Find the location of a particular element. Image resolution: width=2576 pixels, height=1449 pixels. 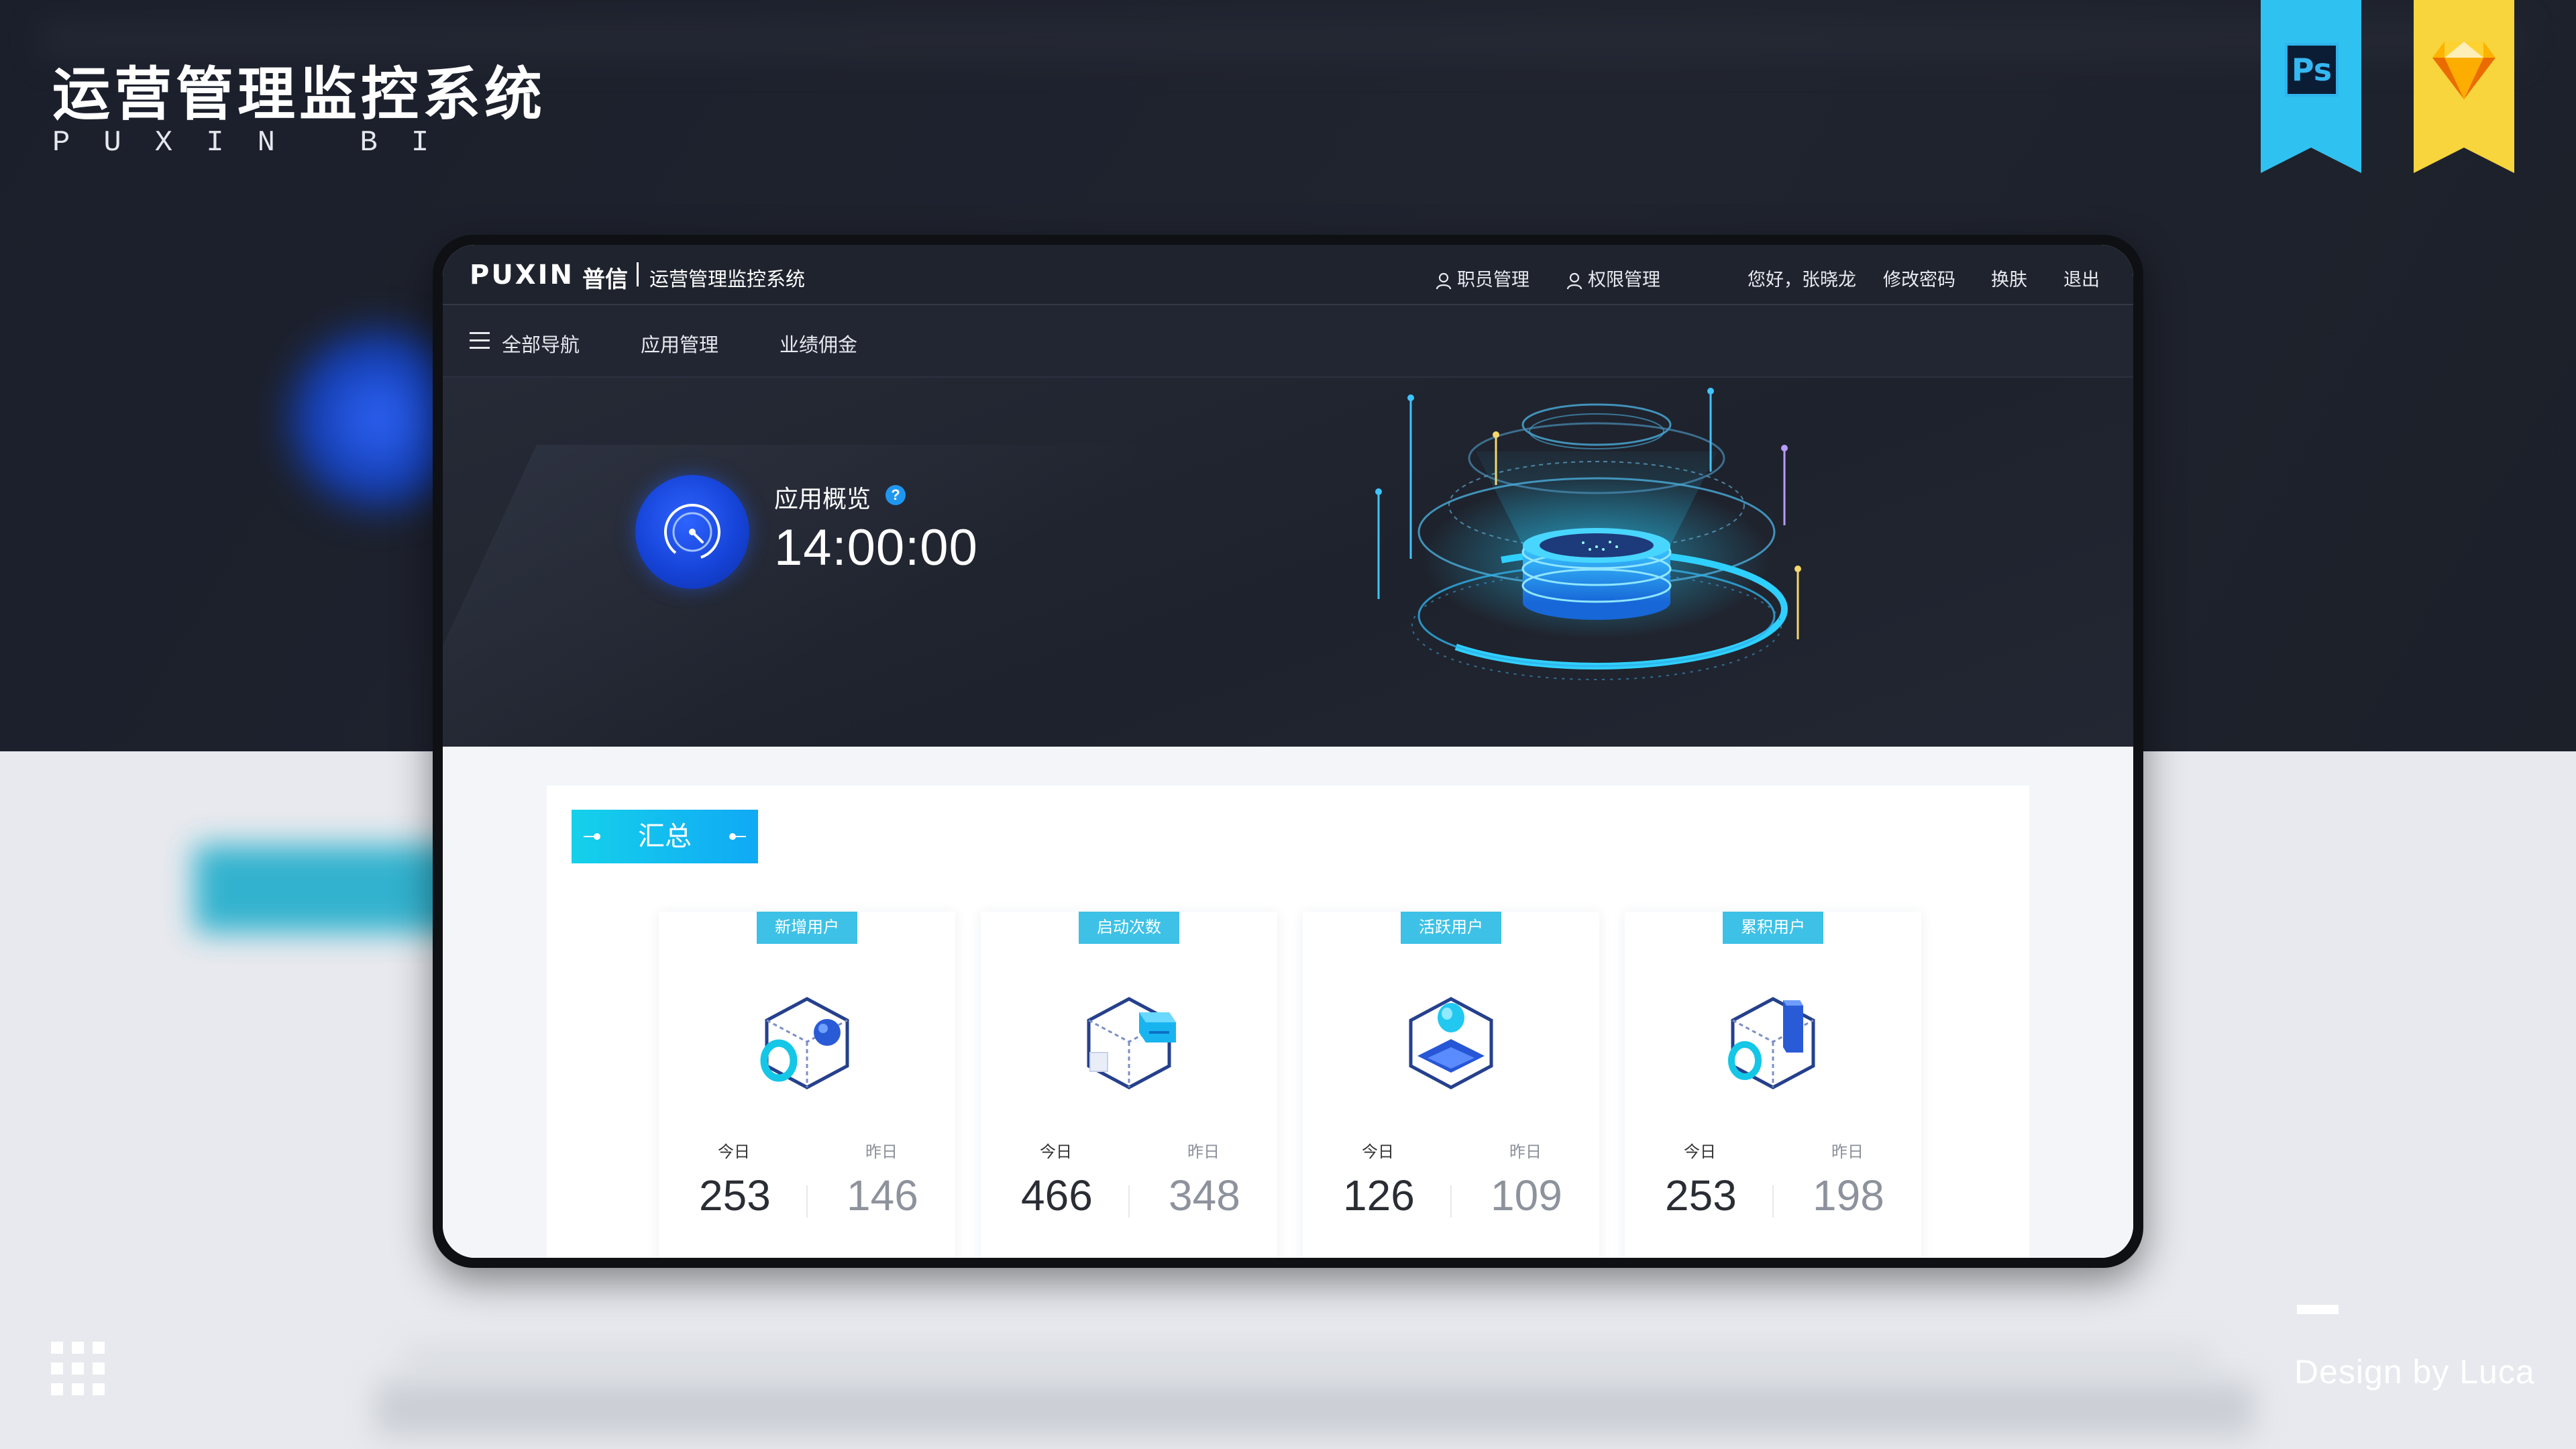

puxin-logo: PUXIN is located at coordinates (522, 275).